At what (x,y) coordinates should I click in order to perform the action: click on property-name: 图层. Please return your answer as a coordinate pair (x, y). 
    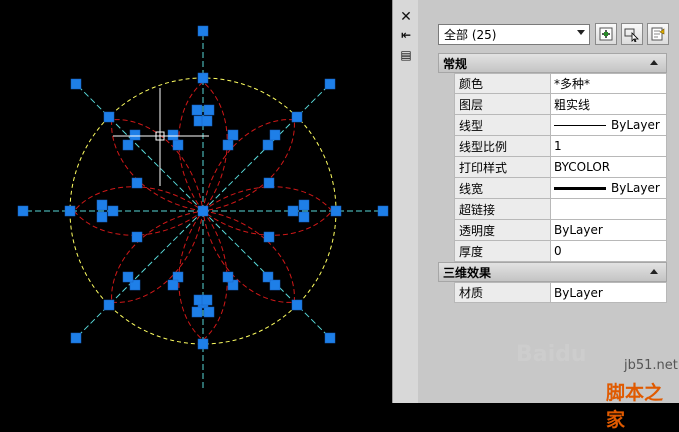
    Looking at the image, I should click on (502, 104).